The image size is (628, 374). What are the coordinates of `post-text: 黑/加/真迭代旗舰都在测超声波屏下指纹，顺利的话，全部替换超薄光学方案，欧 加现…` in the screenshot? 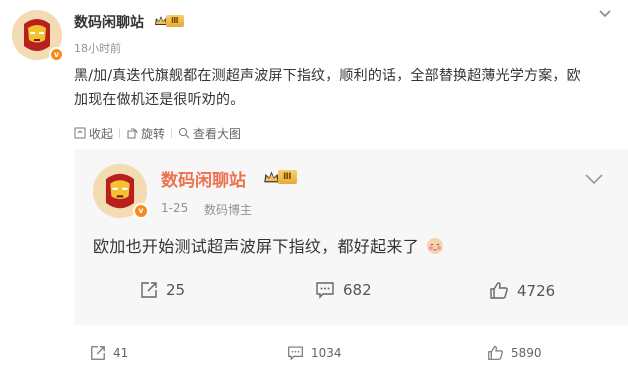 It's located at (344, 88).